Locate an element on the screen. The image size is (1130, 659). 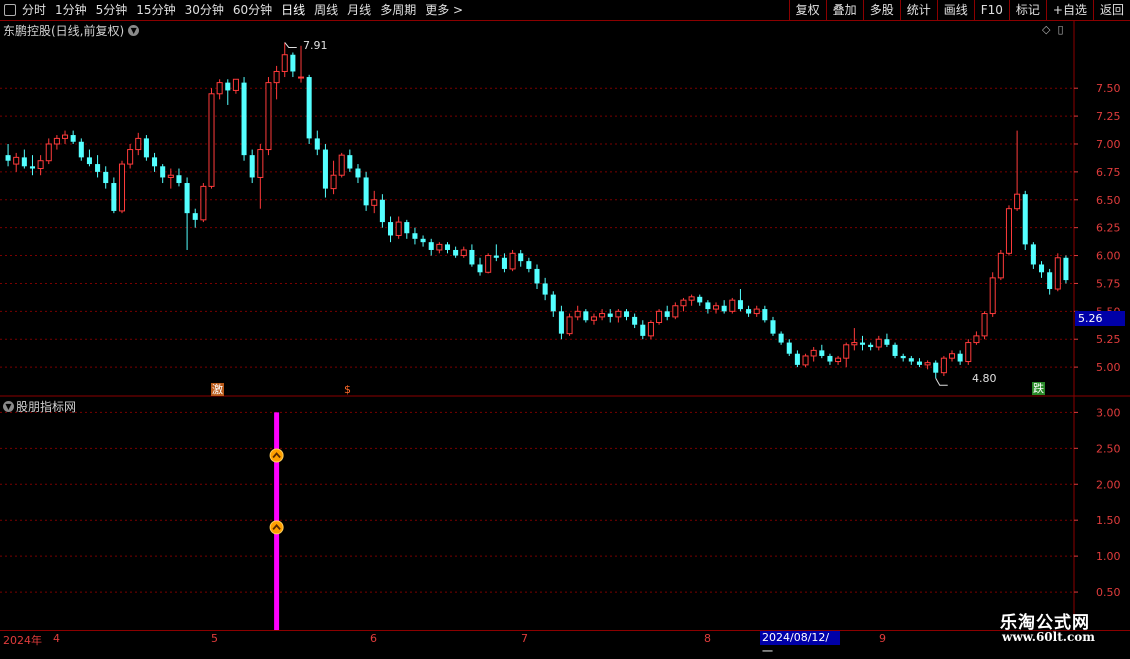
main-chart-header: 东鹏控股(日线,前复权) ▼ is located at coordinates (70, 30).